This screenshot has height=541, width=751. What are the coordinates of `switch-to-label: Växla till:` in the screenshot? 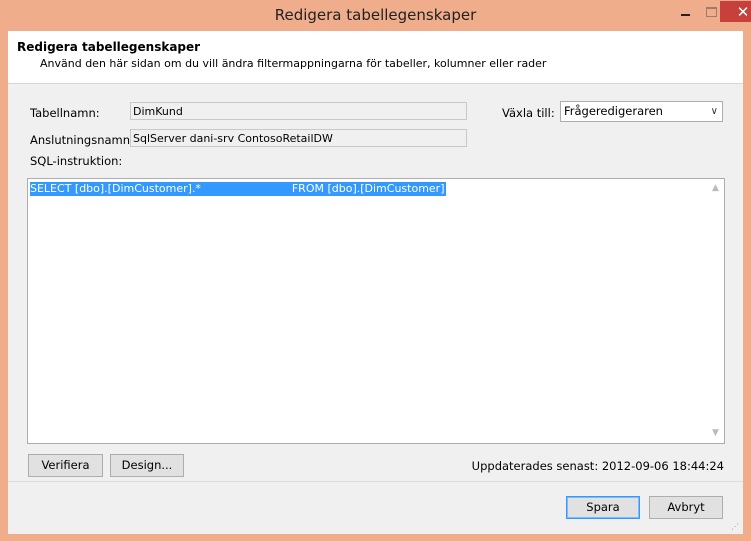 It's located at (528, 113).